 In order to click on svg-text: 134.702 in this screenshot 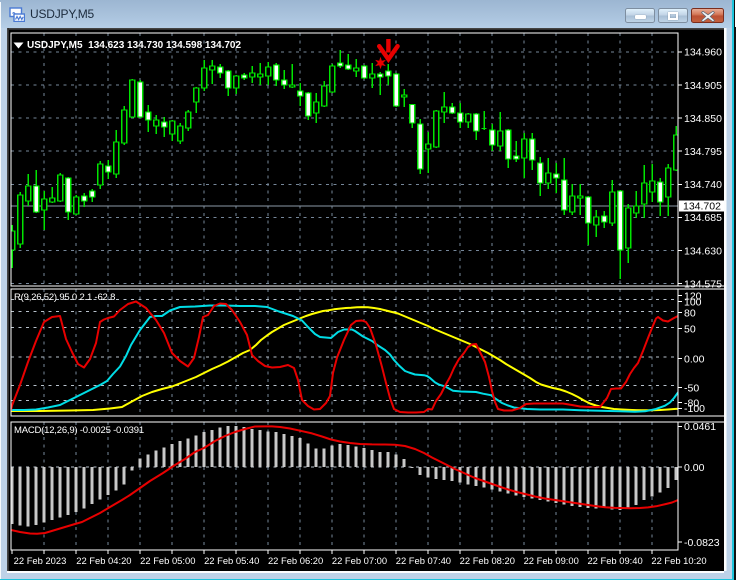, I will do `click(702, 207)`.